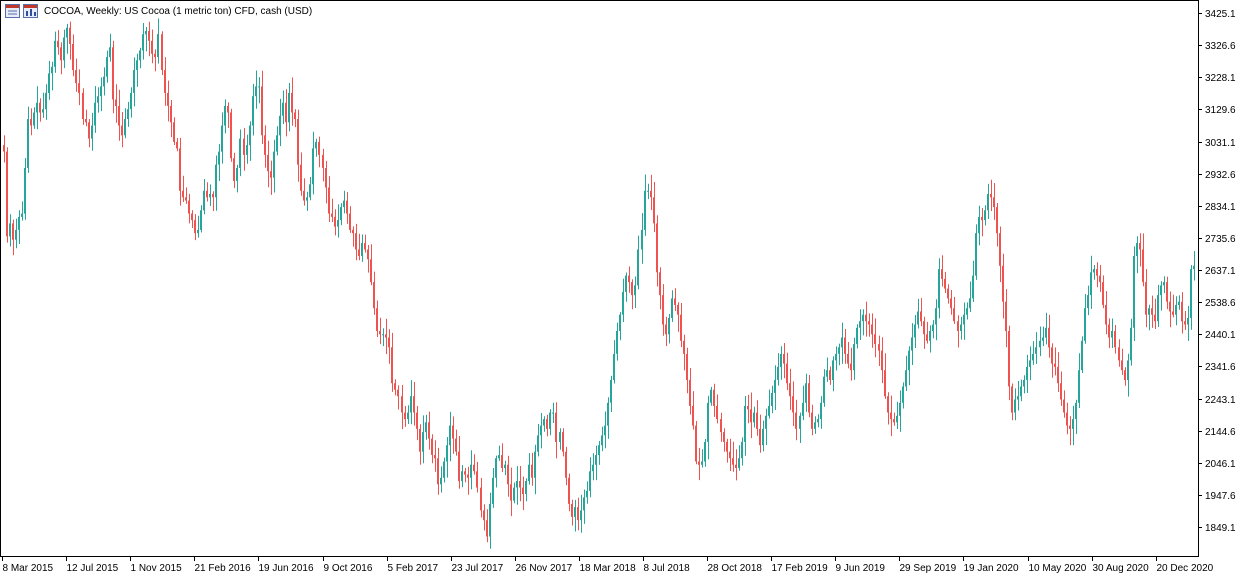 This screenshot has height=576, width=1246. What do you see at coordinates (1220, 110) in the screenshot?
I see `y-tick-label: 3129.6` at bounding box center [1220, 110].